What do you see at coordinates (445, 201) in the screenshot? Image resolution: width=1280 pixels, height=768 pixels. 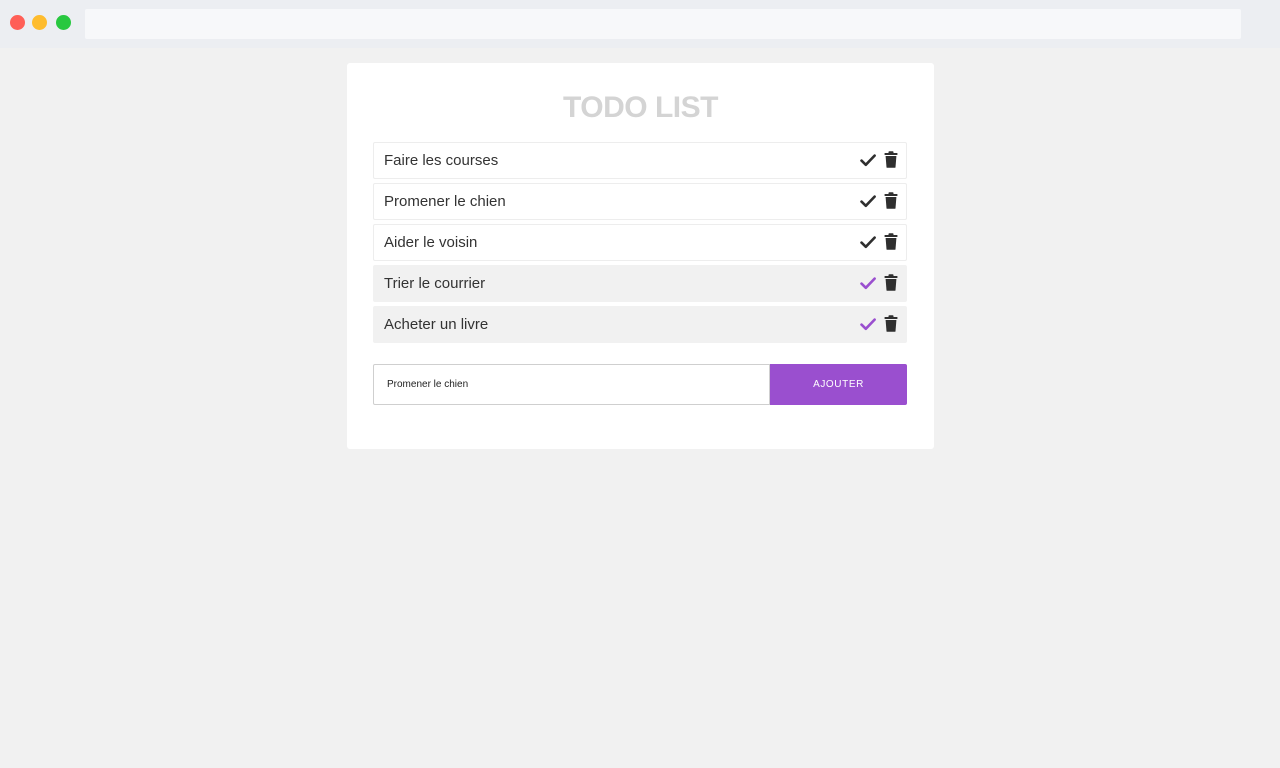 I see `todo-label: Promener le chien` at bounding box center [445, 201].